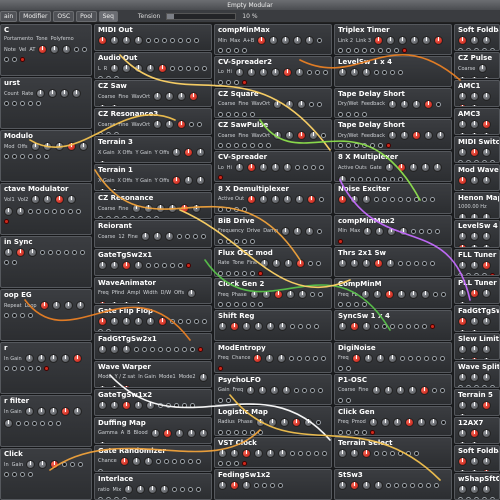 This screenshot has width=500, height=500. I want to click on module-mod-wave-sp: Mod Wave Sp, so click(477, 178).